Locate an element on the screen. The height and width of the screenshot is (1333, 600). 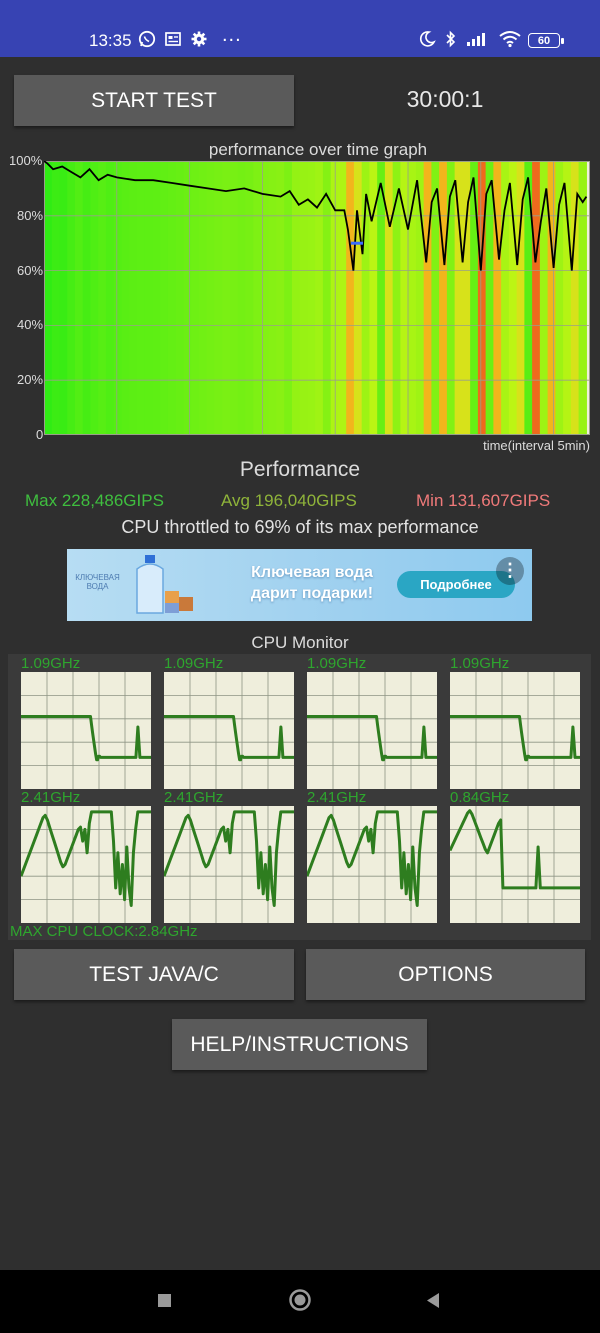
y-tick-label: 100% is located at coordinates (26, 160).